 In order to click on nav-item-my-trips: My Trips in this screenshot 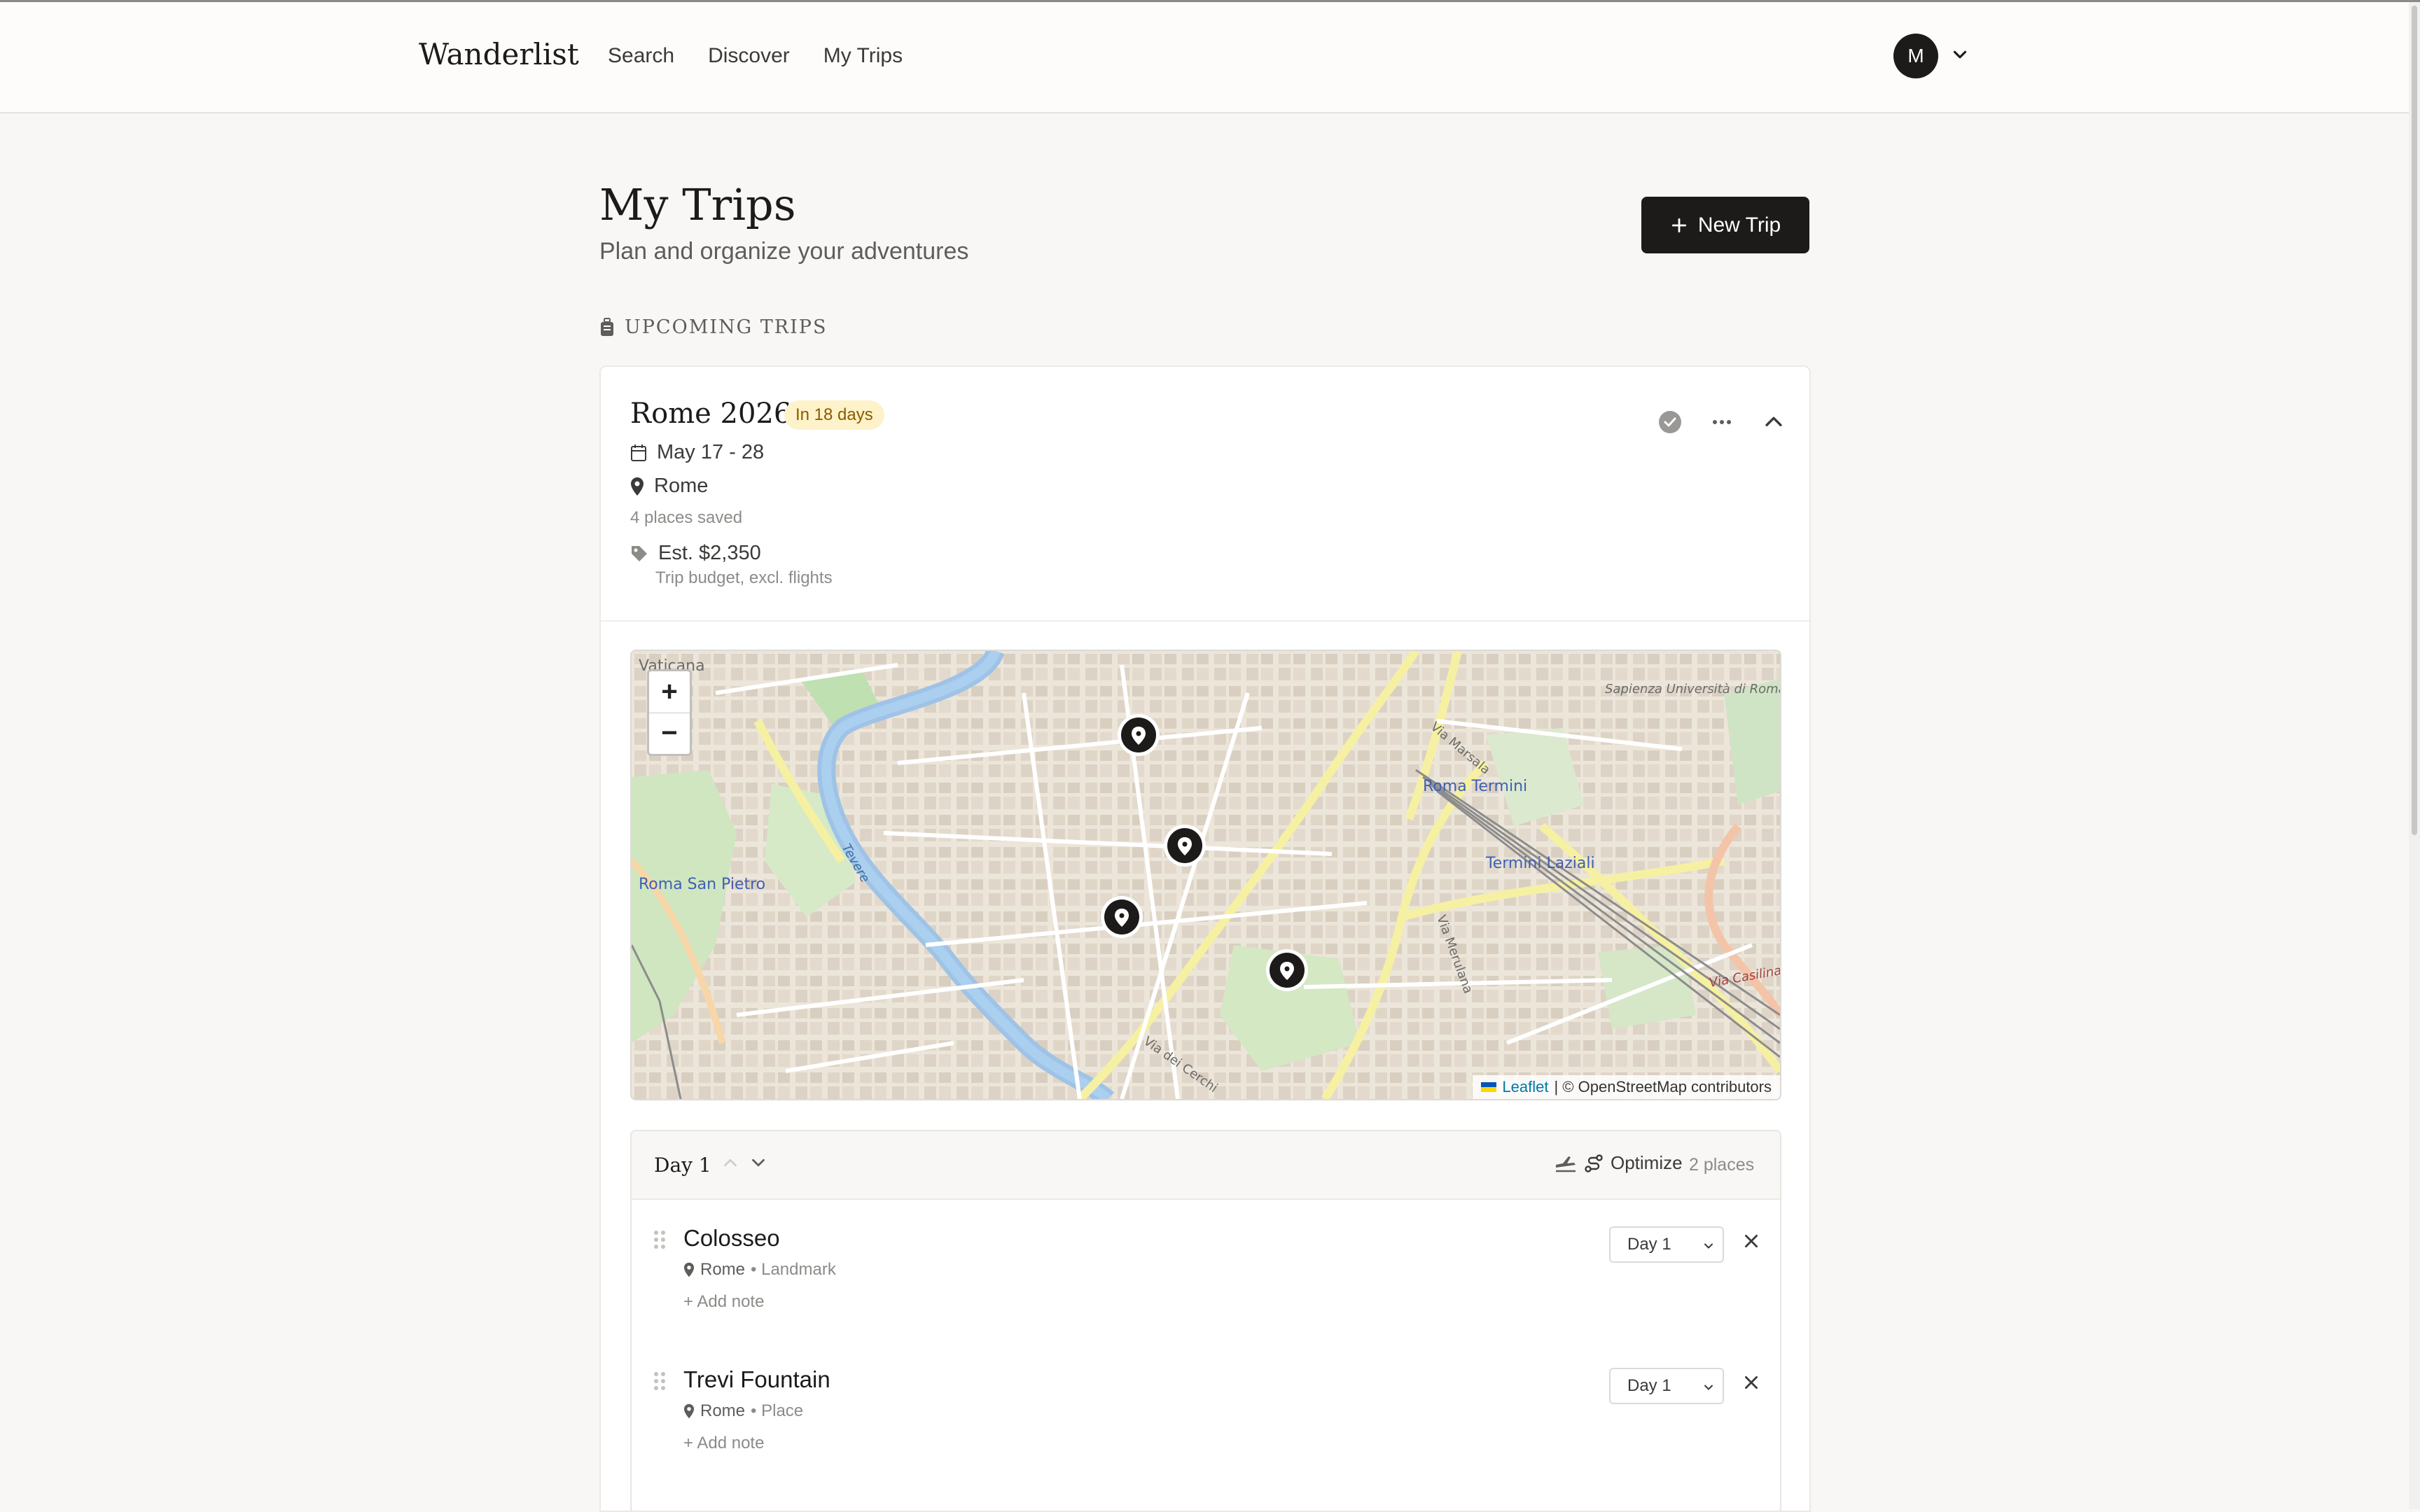, I will do `click(863, 56)`.